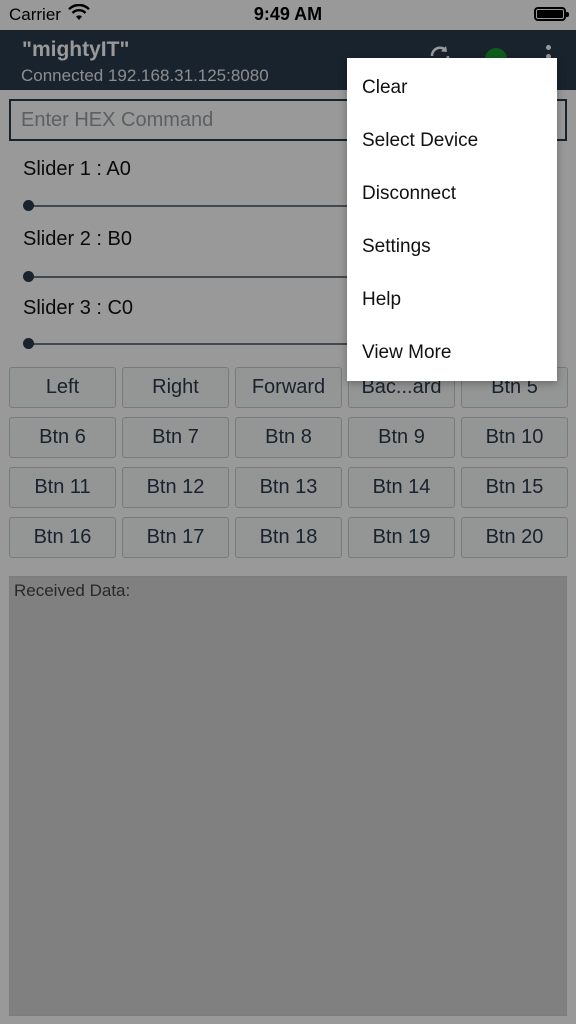 The width and height of the screenshot is (576, 1024). I want to click on menu-item-disconnect: Disconnect, so click(452, 193).